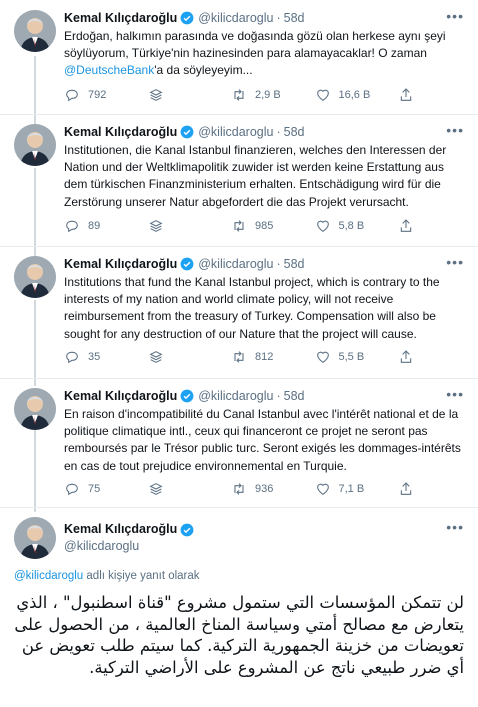 This screenshot has width=478, height=707. What do you see at coordinates (351, 226) in the screenshot?
I see `like-count: 5,8 B` at bounding box center [351, 226].